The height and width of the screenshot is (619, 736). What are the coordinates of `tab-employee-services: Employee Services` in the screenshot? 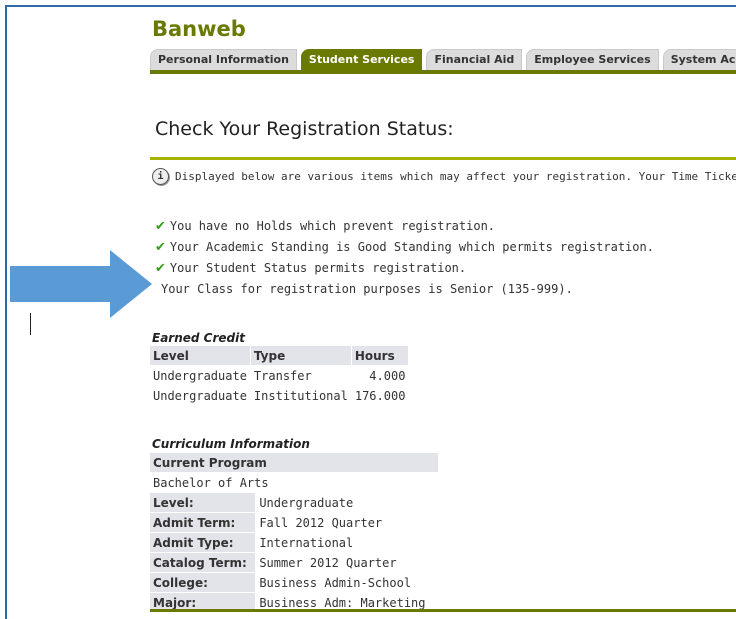 It's located at (592, 59).